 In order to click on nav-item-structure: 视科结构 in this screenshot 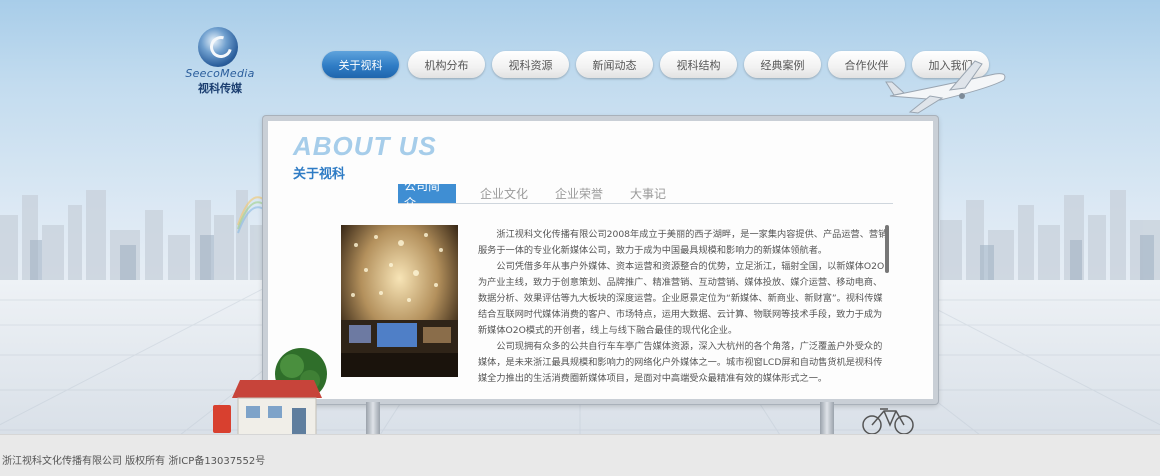, I will do `click(698, 64)`.